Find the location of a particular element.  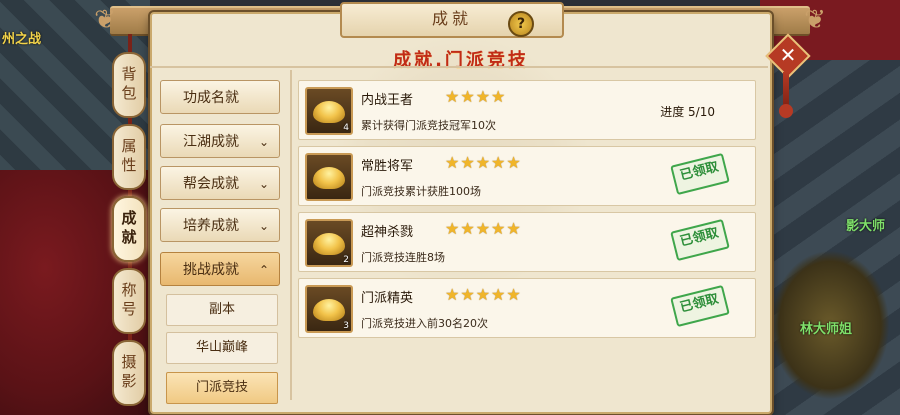

menu-item-guild: 帮会成就 ⌄ is located at coordinates (220, 183).